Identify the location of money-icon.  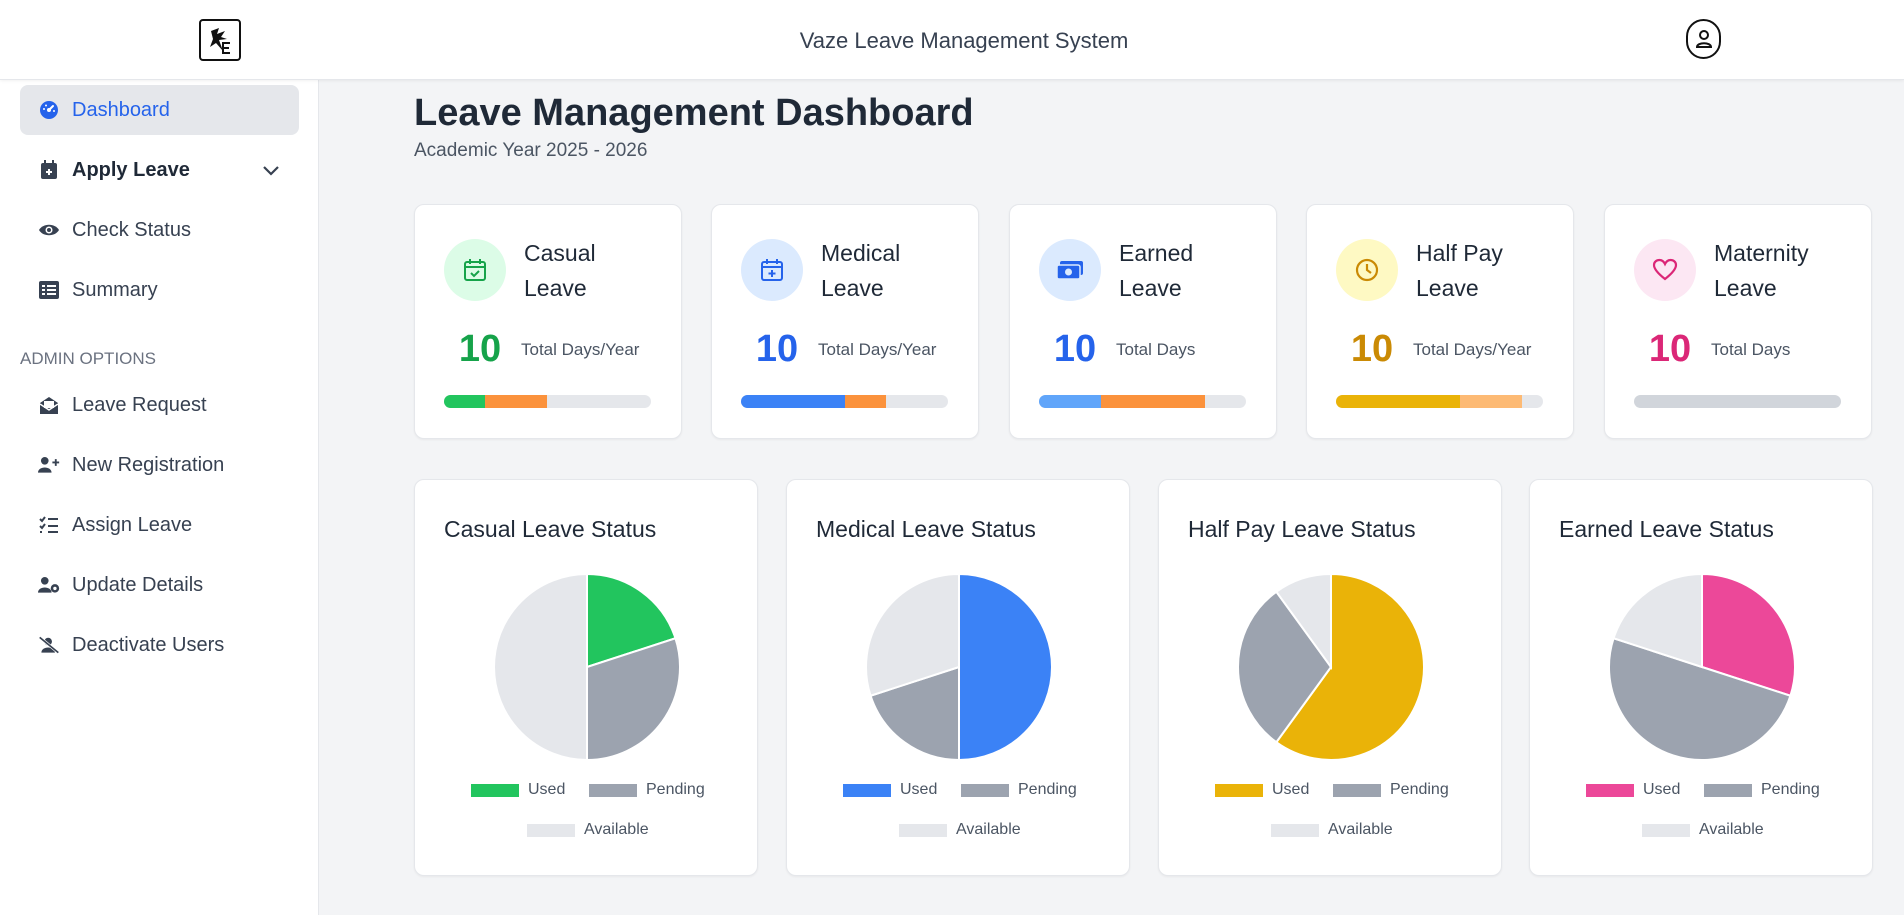
(1070, 270).